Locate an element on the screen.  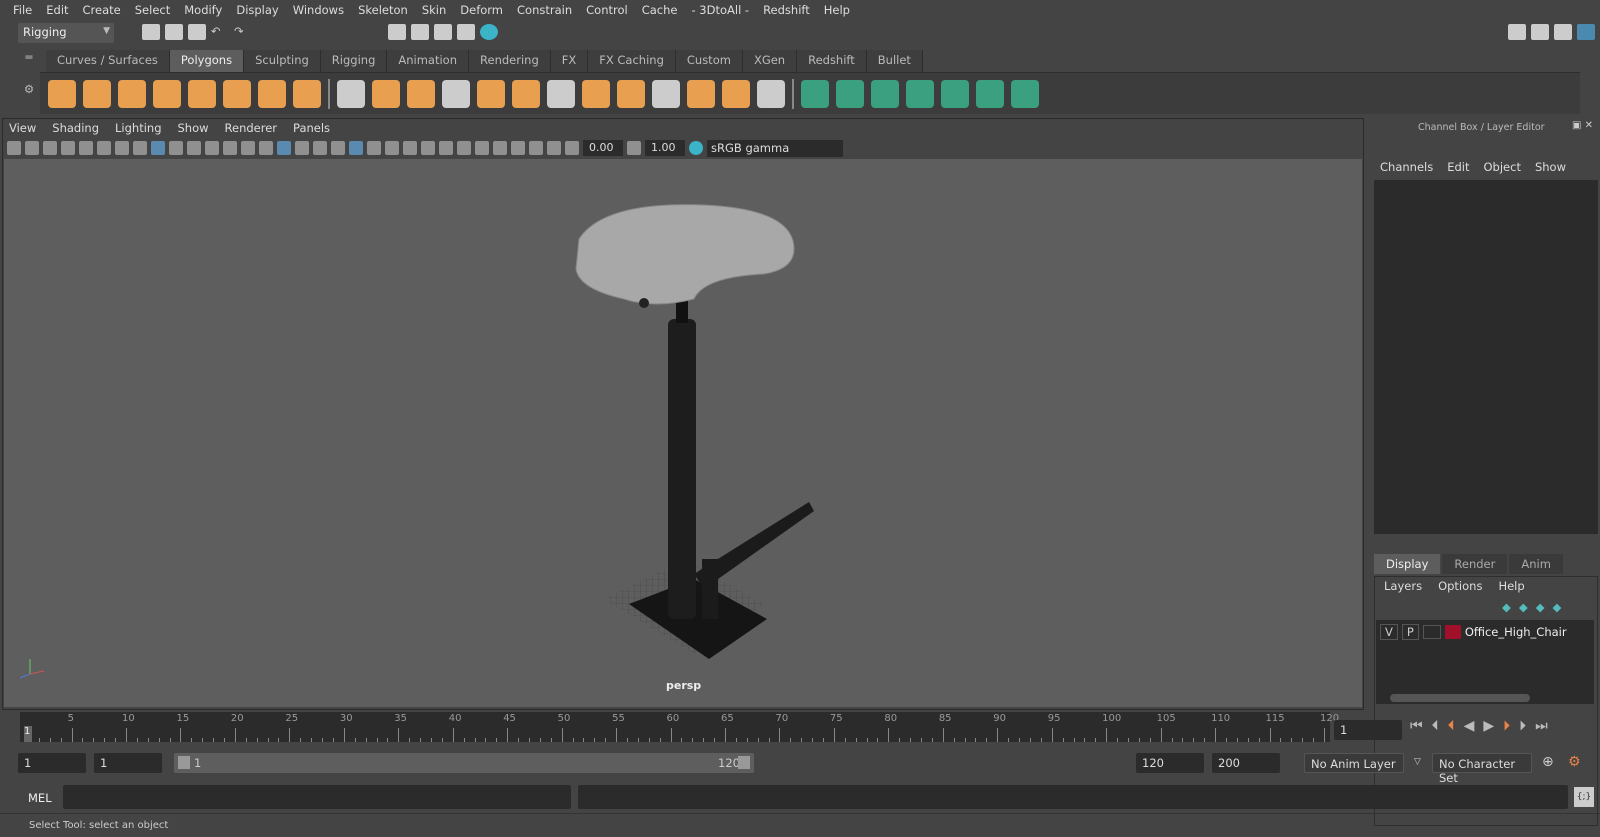
cylinder-icon is located at coordinates (132, 93).